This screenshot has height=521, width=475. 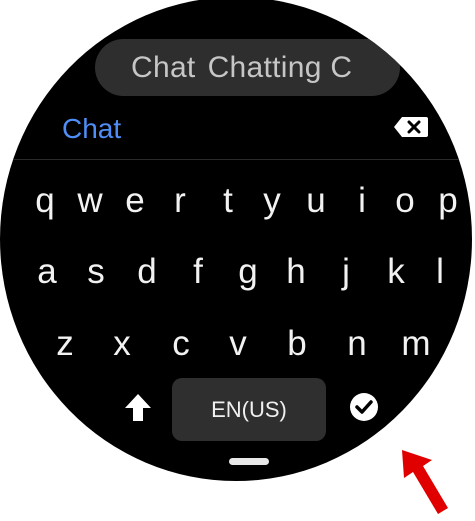 I want to click on keyboard-row-2: asdfghjkl, so click(x=236, y=272).